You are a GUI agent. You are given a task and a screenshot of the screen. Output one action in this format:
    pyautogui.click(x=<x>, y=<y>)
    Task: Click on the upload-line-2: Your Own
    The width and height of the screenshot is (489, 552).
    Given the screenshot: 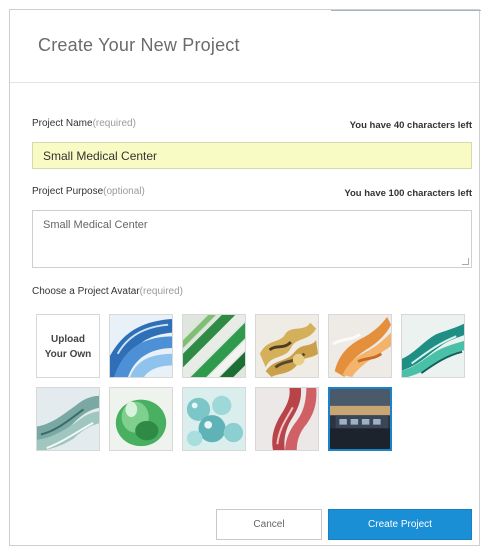 What is the action you would take?
    pyautogui.click(x=68, y=354)
    